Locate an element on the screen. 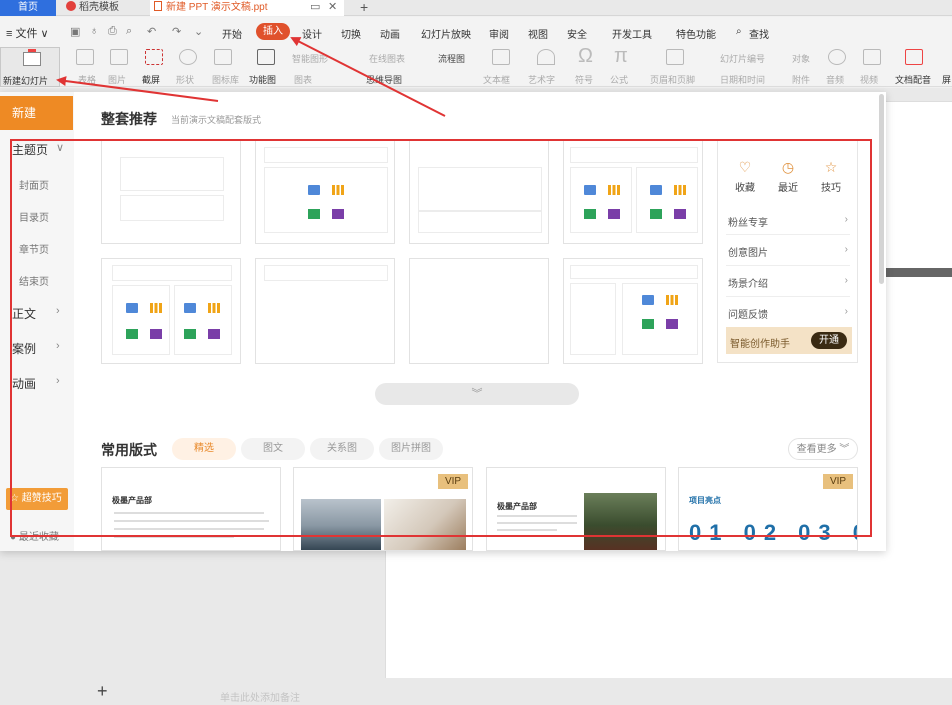  add-slide-button: + is located at coordinates (102, 691).